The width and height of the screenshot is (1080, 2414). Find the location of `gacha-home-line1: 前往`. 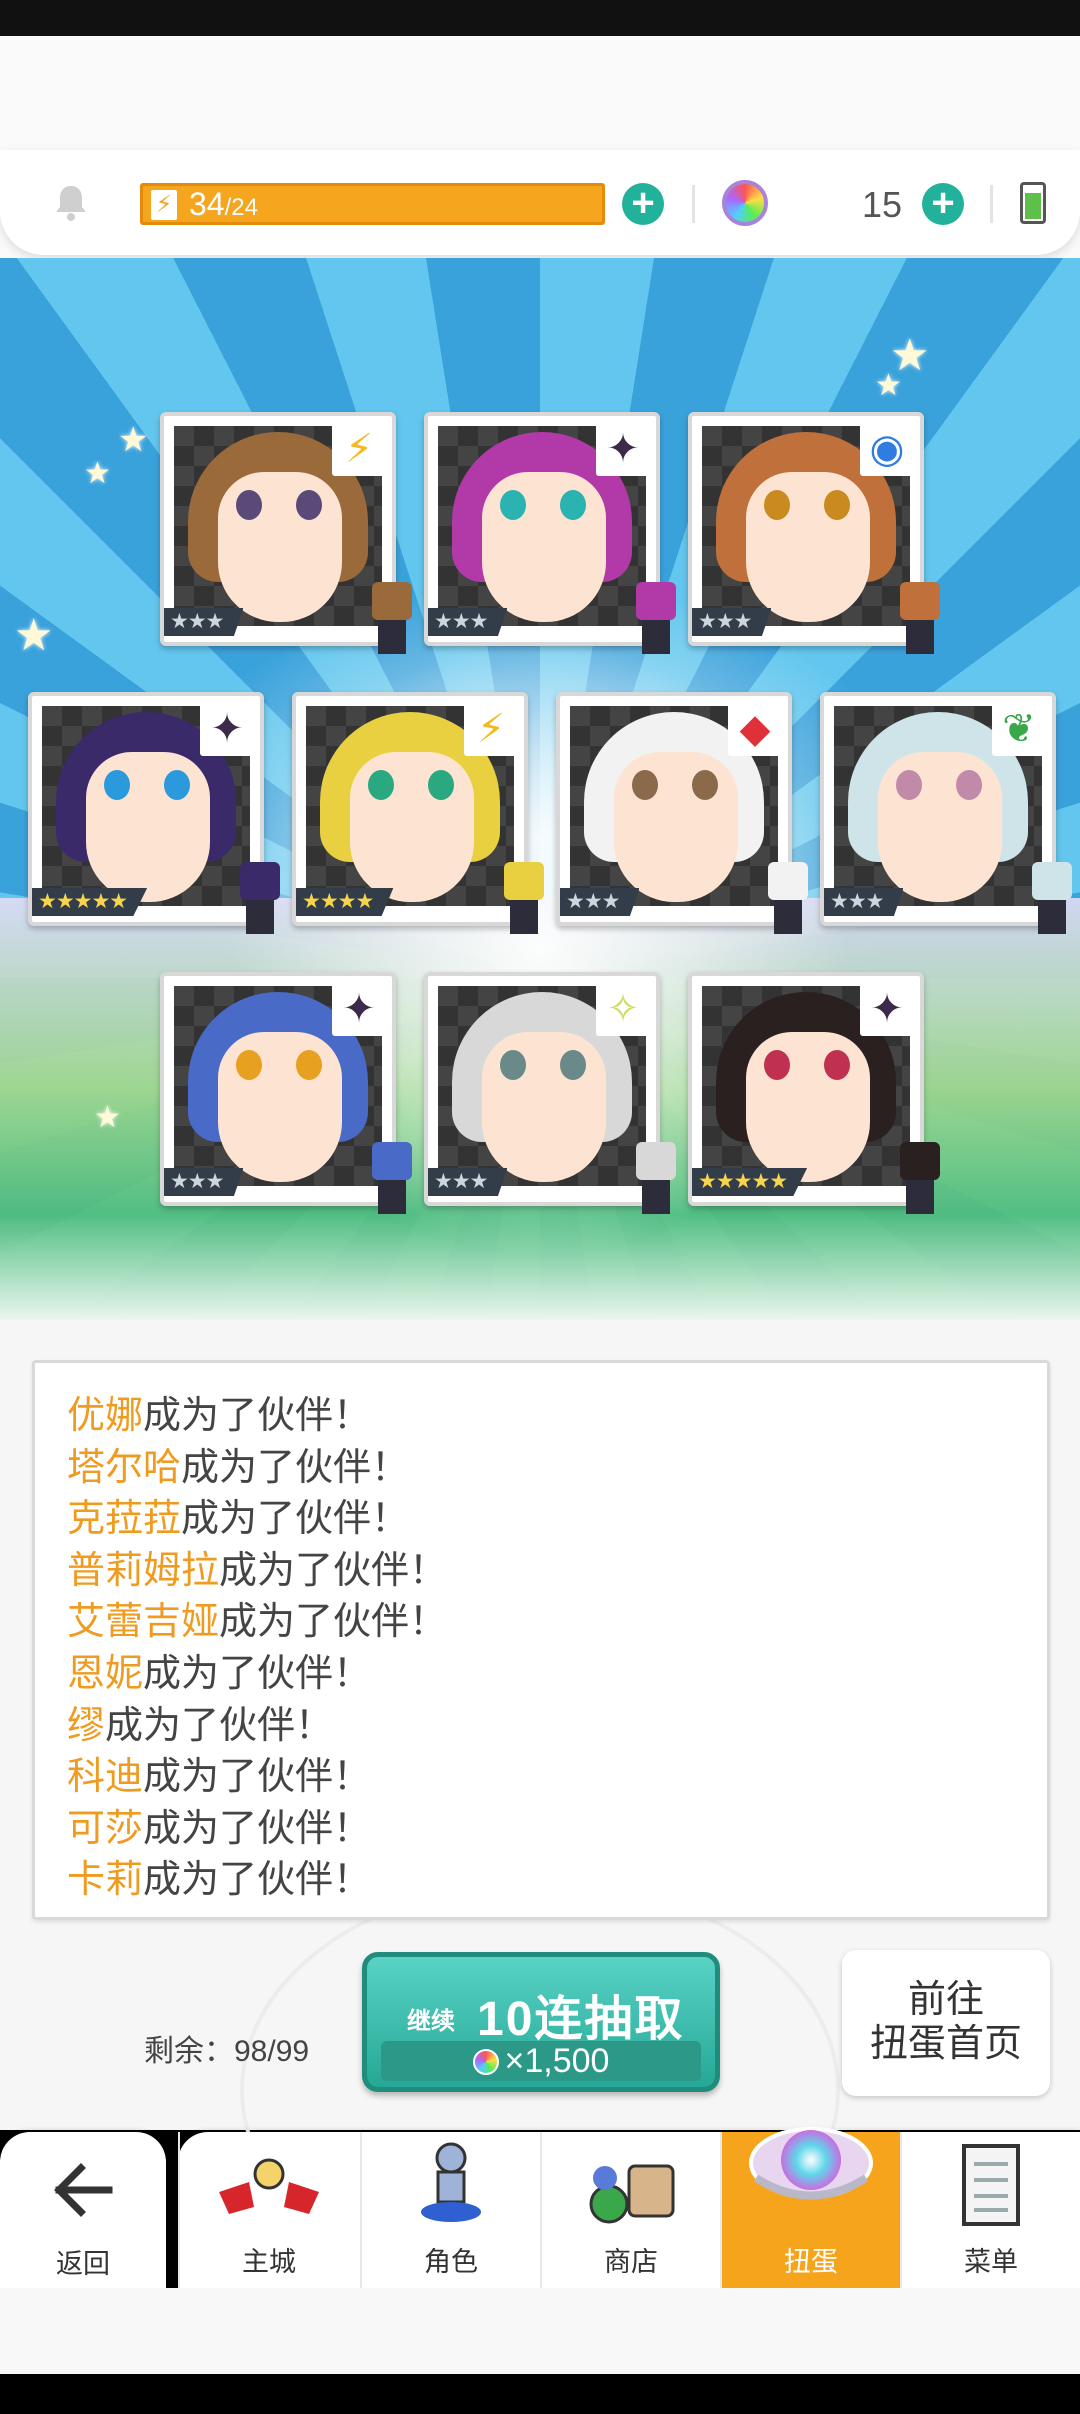

gacha-home-line1: 前往 is located at coordinates (945, 2000).